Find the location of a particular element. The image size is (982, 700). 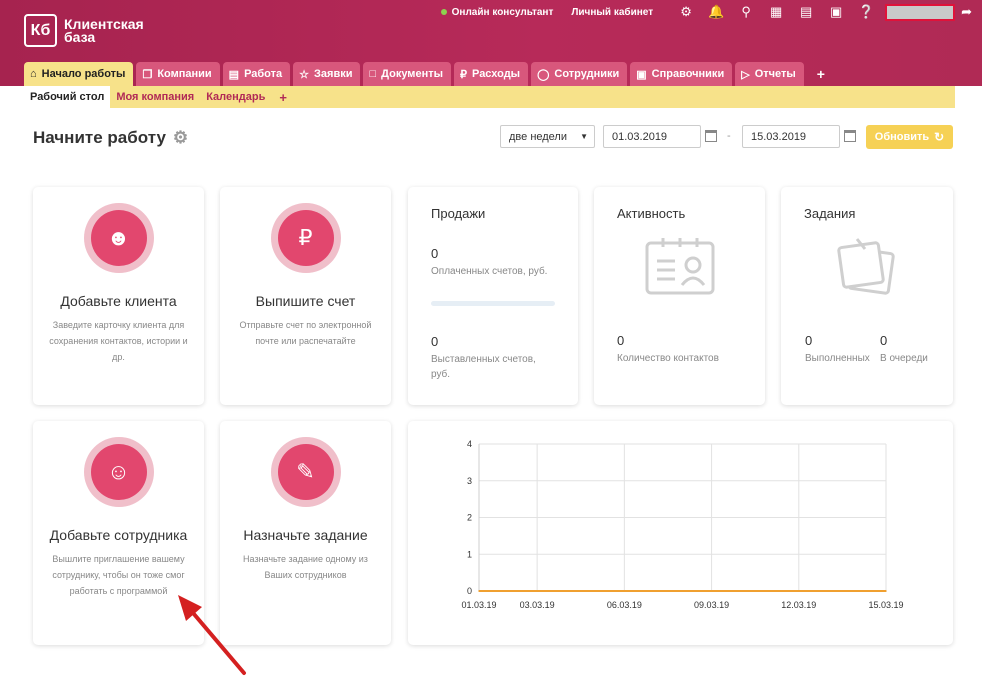

x-tick-label: 12.03.19 is located at coordinates (798, 605).